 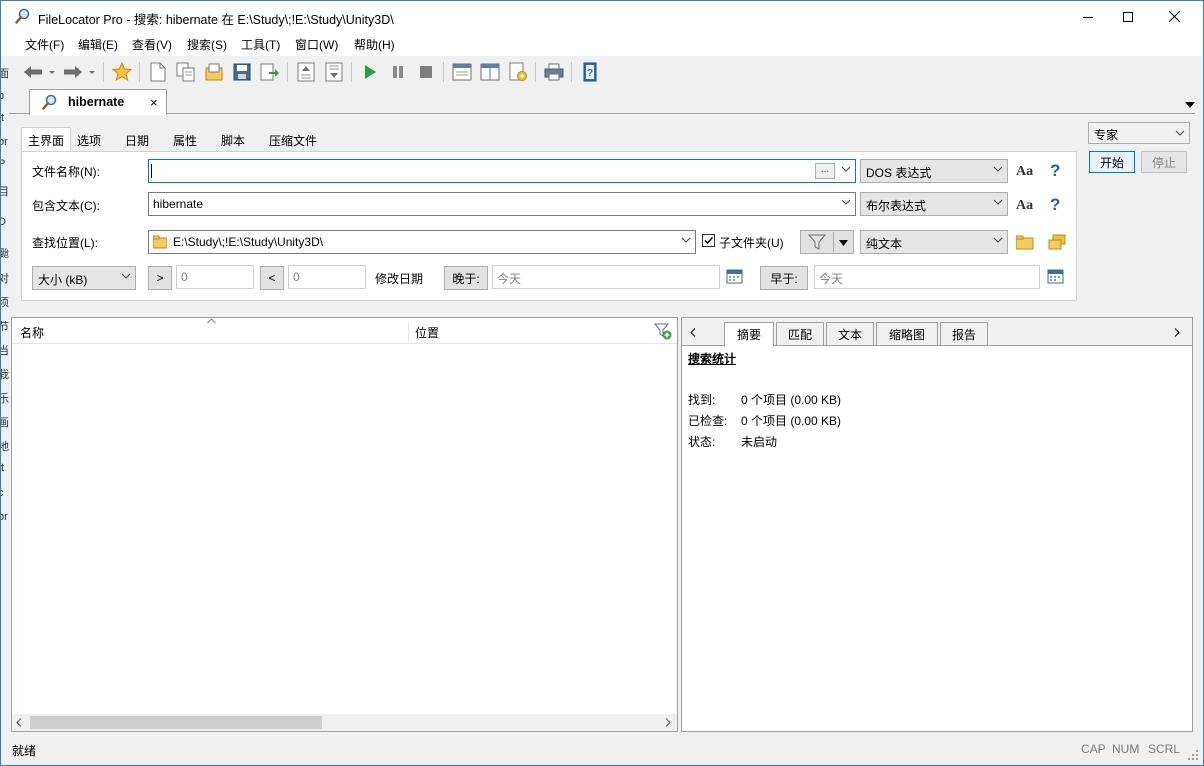 What do you see at coordinates (427, 332) in the screenshot?
I see `column-location: 位置` at bounding box center [427, 332].